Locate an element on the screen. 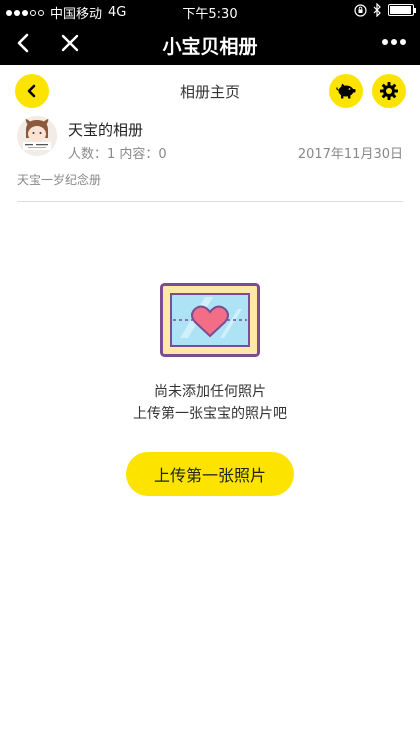  battery-level is located at coordinates (400, 10).